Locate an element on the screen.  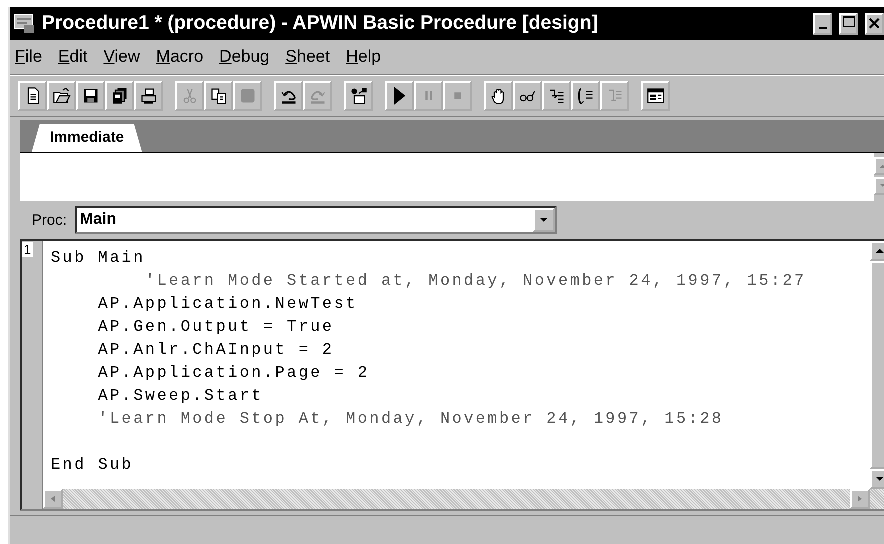
code-comment: 'Learn Mode Stop At, Monday, November 24, 1997, 15:28 is located at coordinates (411, 419).